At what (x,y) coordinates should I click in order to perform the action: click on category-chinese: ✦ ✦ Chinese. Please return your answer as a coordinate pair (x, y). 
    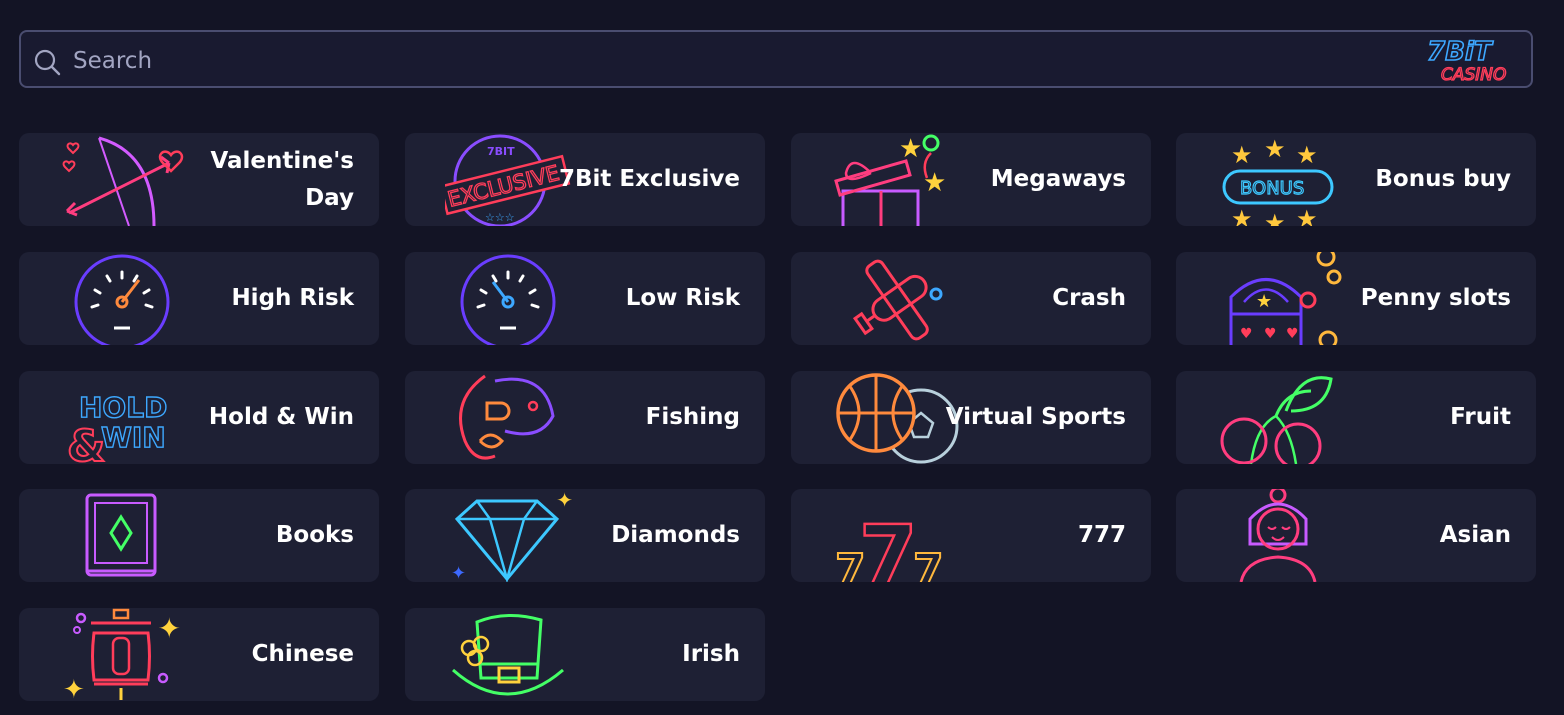
    Looking at the image, I should click on (199, 654).